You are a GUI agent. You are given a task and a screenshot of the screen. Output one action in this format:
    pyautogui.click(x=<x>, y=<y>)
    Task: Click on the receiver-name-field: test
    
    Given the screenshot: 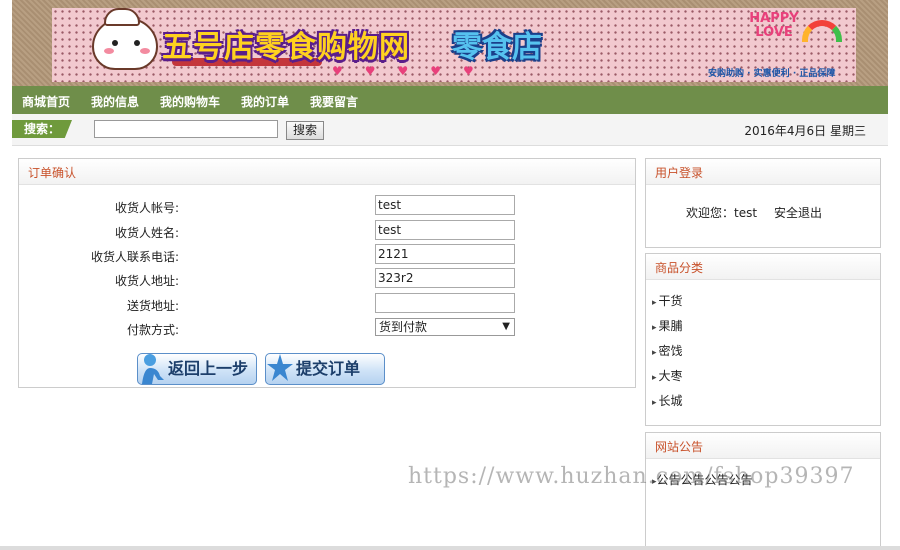 What is the action you would take?
    pyautogui.click(x=445, y=230)
    